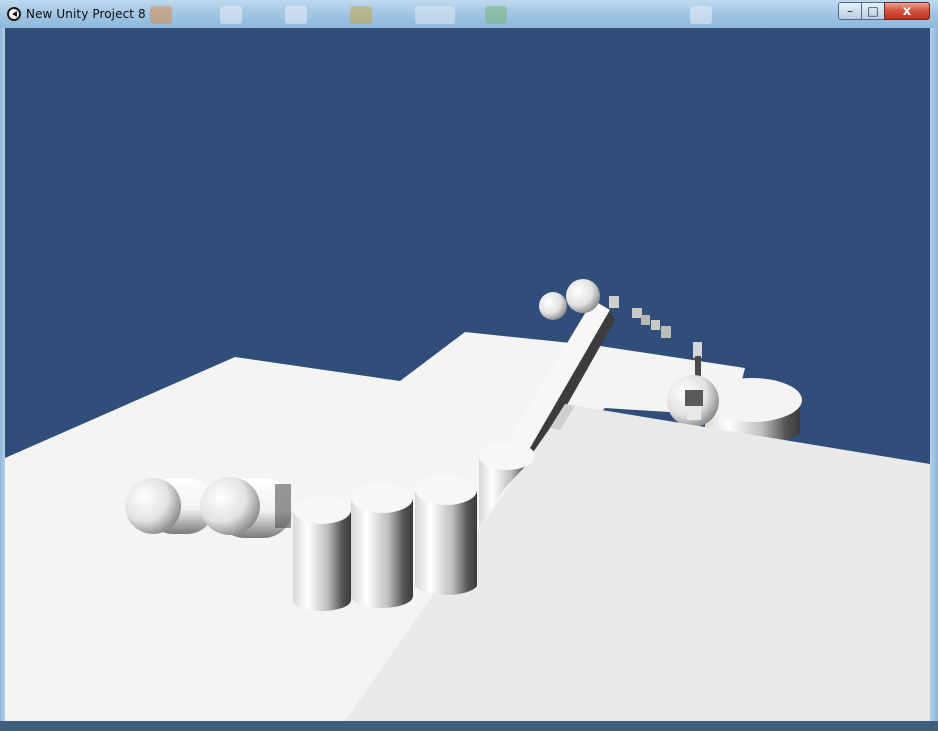  I want to click on maximize-button: □, so click(873, 11).